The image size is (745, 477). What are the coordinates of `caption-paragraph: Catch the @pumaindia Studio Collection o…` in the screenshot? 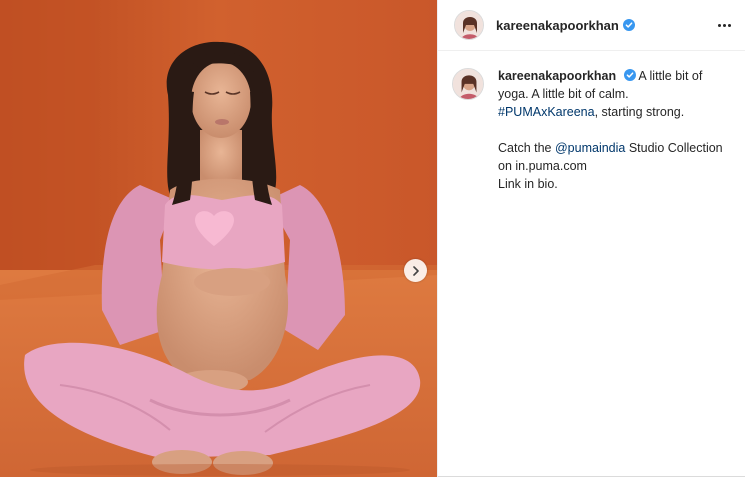 It's located at (613, 166).